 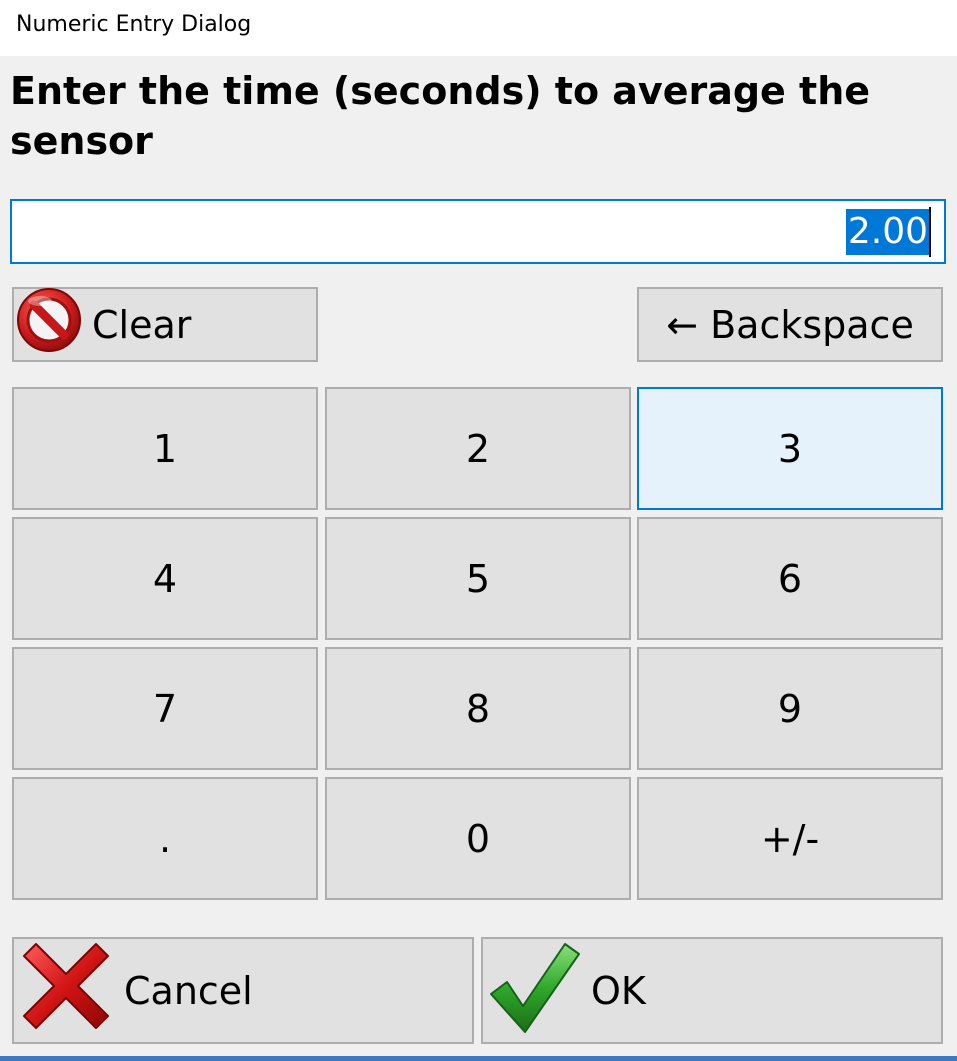 What do you see at coordinates (930, 232) in the screenshot?
I see `text-caret` at bounding box center [930, 232].